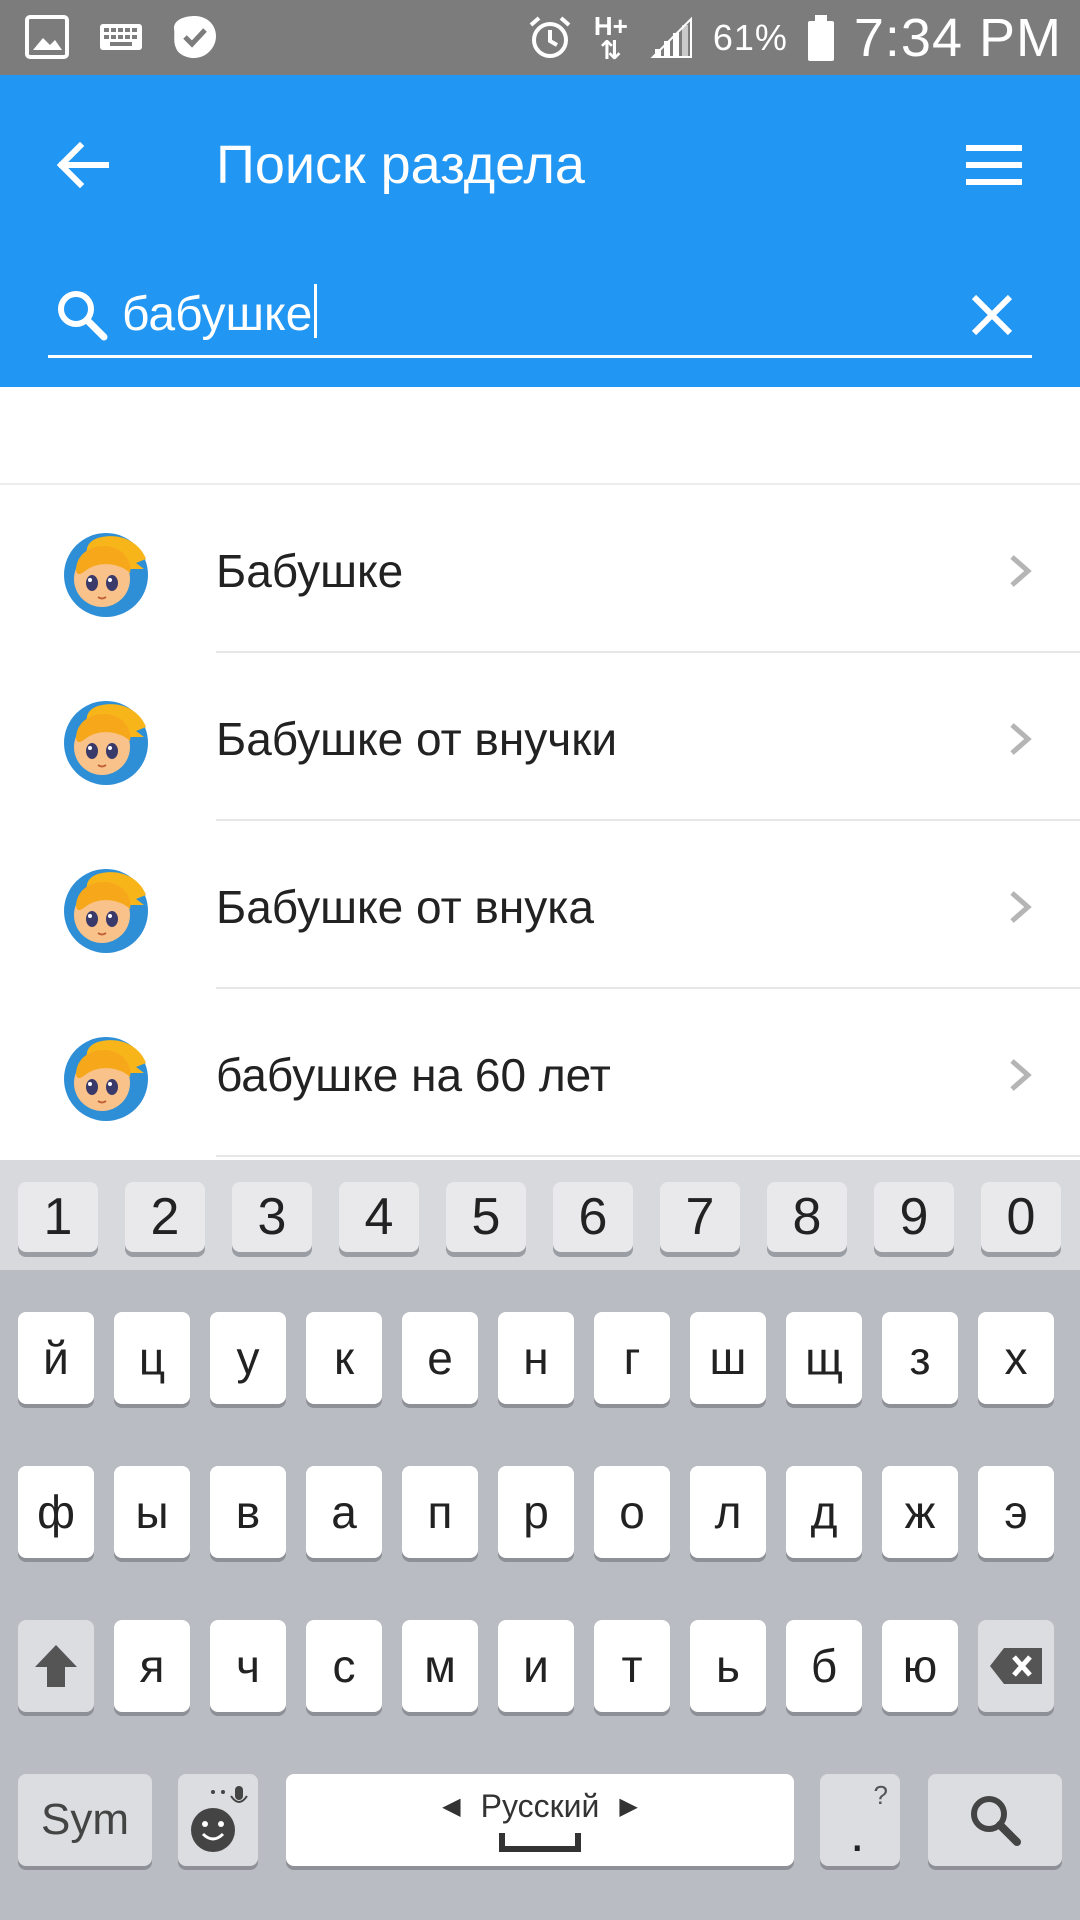 This screenshot has height=1920, width=1080. What do you see at coordinates (152, 1666) in the screenshot?
I see `key-я: я` at bounding box center [152, 1666].